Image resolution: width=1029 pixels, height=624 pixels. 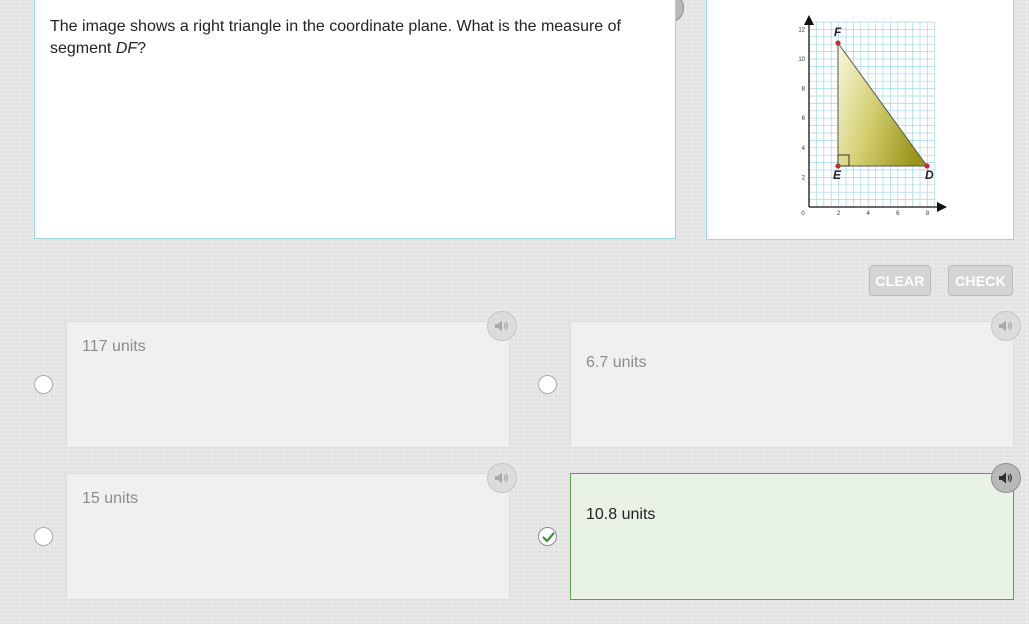 What do you see at coordinates (882, 104) in the screenshot?
I see `triangle-def` at bounding box center [882, 104].